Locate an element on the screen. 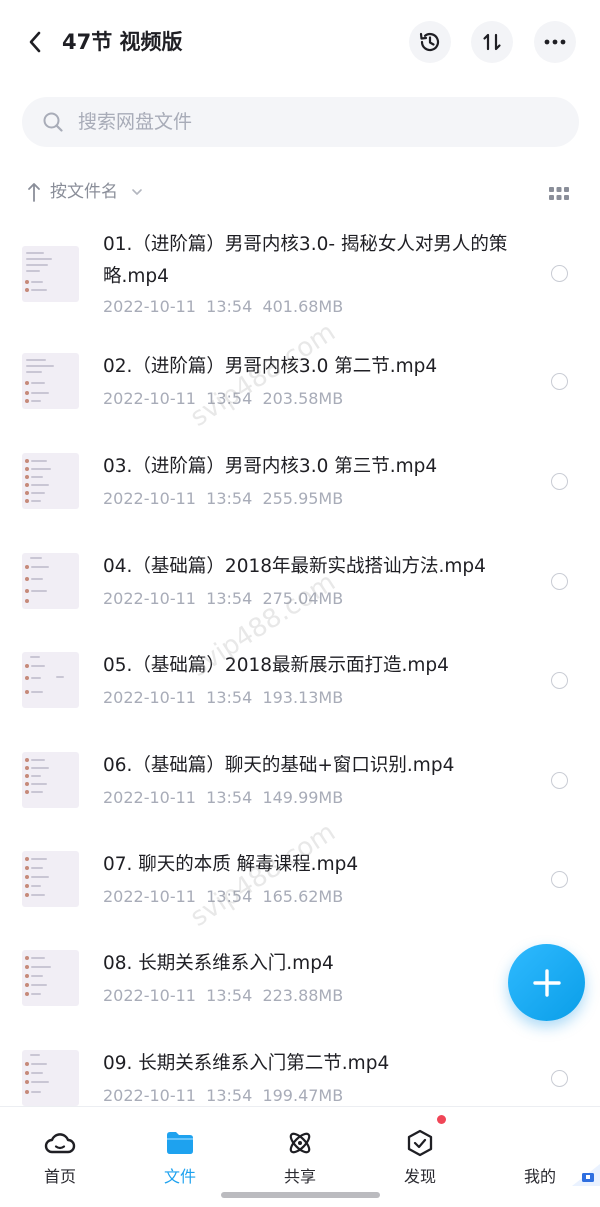 The image size is (600, 1207). tab-files: 文件 is located at coordinates (180, 1152).